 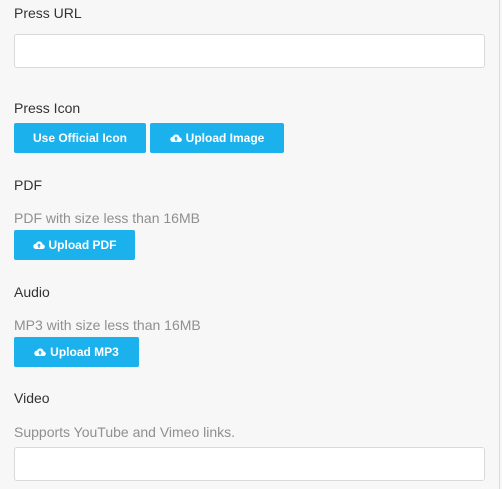 I want to click on use-official-icon-button-label: Use Official Icon, so click(x=80, y=138).